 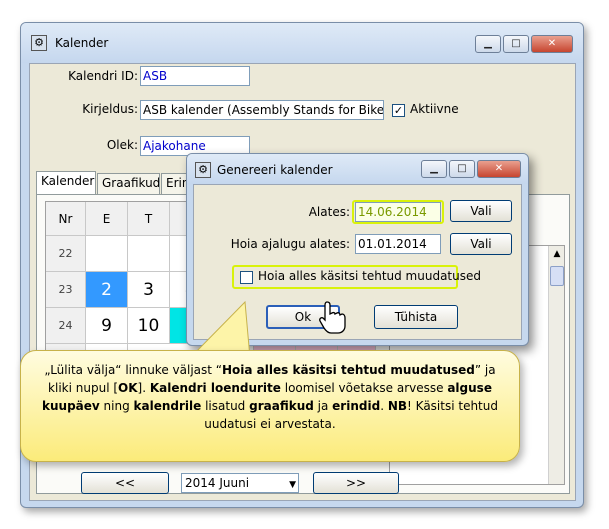 What do you see at coordinates (556, 365) in the screenshot?
I see `scrollbar: ▲` at bounding box center [556, 365].